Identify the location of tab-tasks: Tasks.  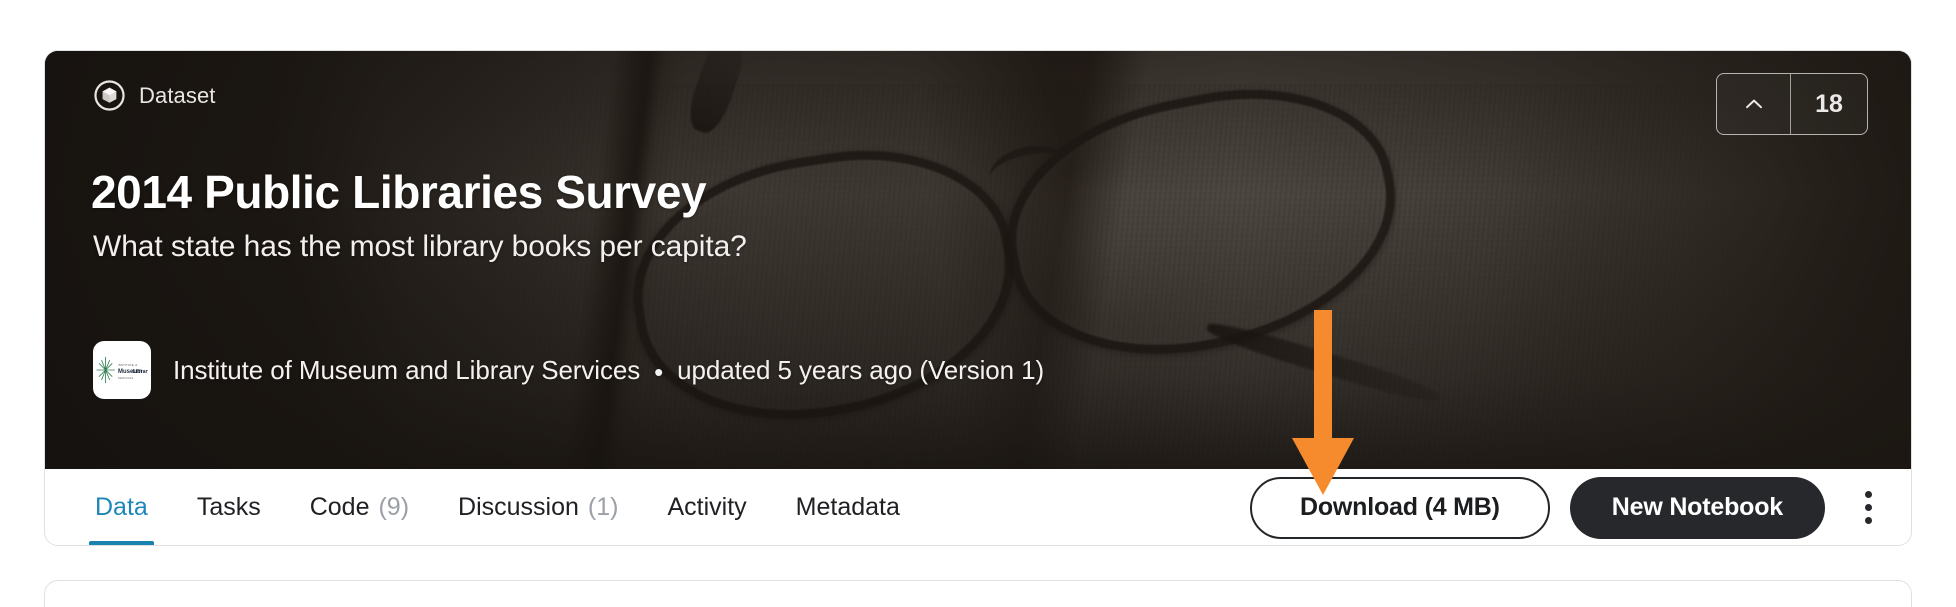
(229, 507).